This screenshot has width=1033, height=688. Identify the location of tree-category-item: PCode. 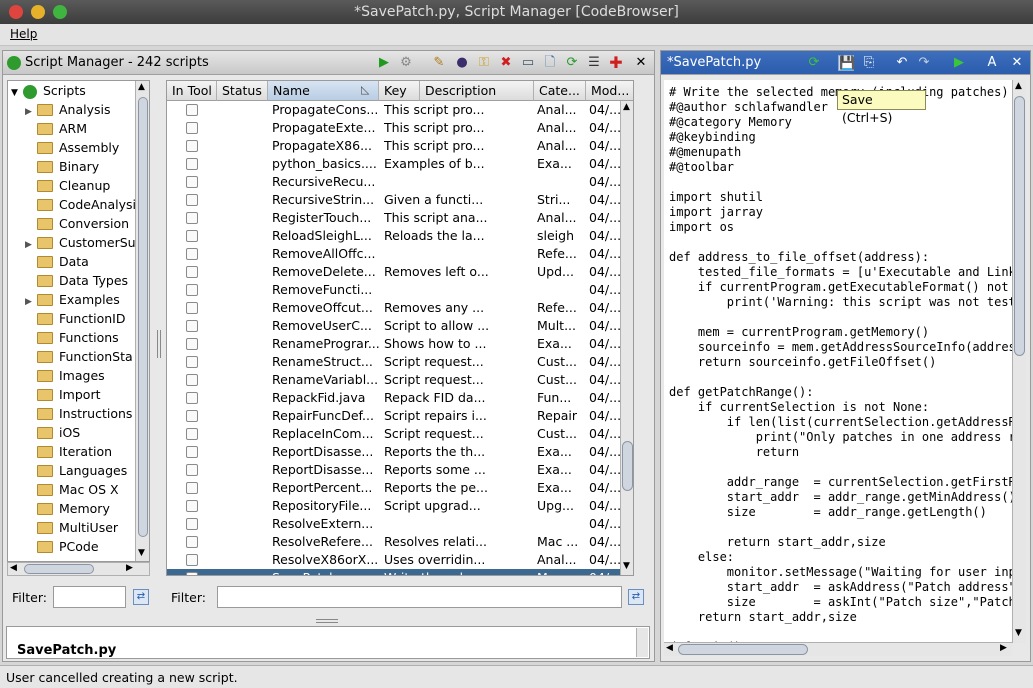
(62, 546).